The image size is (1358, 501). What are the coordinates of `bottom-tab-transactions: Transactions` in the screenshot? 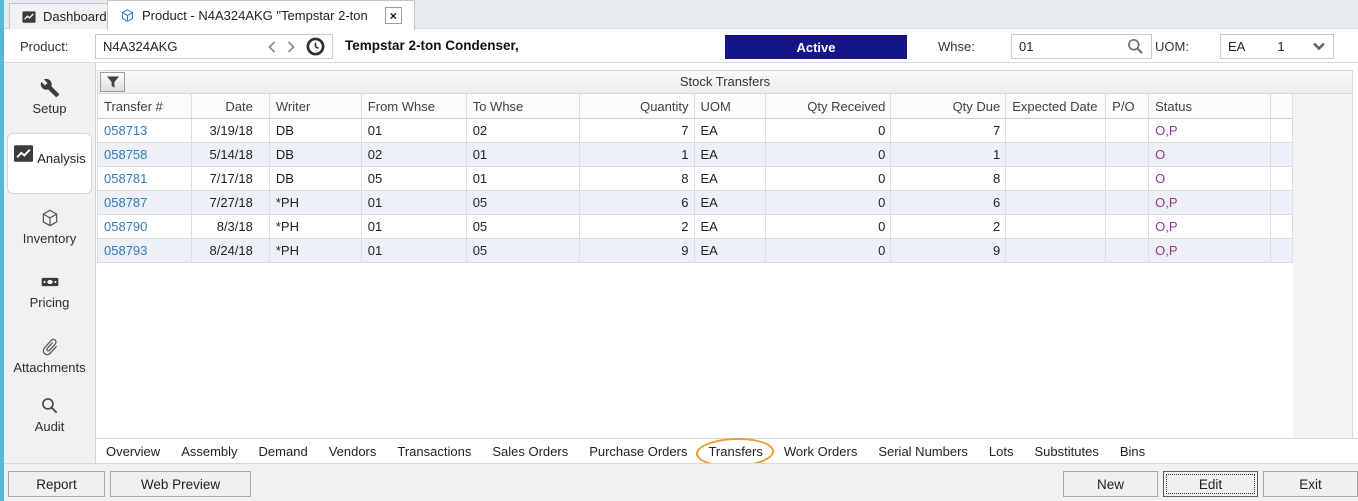 It's located at (434, 451).